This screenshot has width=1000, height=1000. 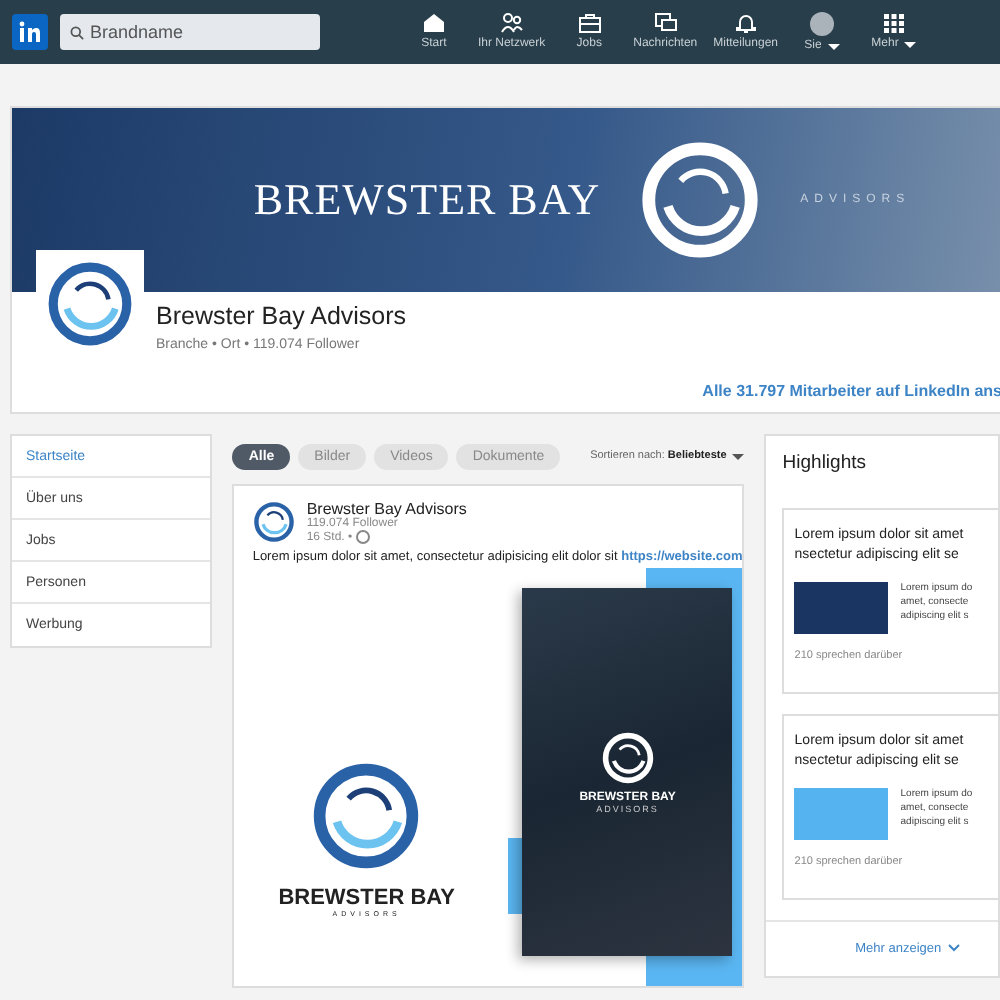 I want to click on image-brand-text: BREWSTER BAY, so click(x=366, y=898).